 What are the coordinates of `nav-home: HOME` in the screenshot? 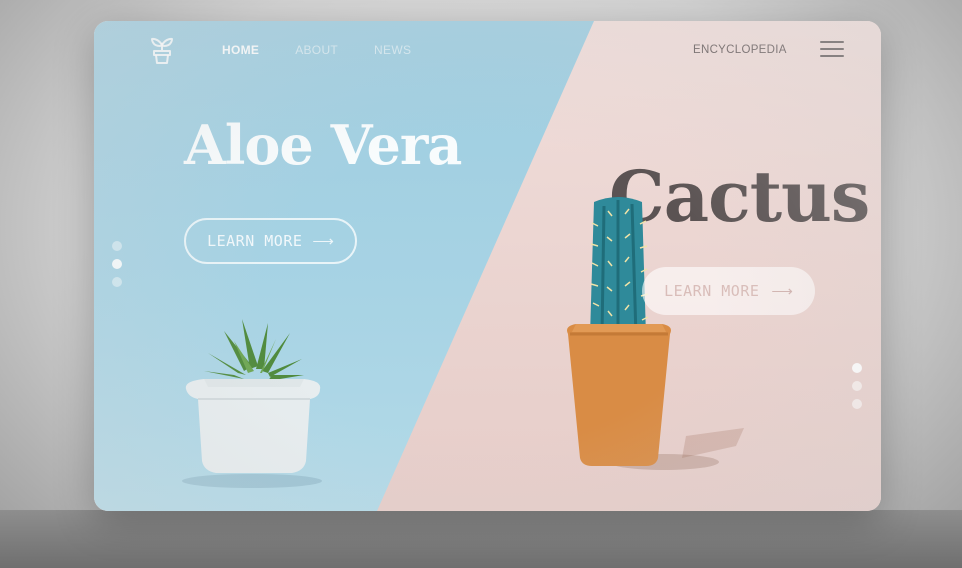 It's located at (240, 50).